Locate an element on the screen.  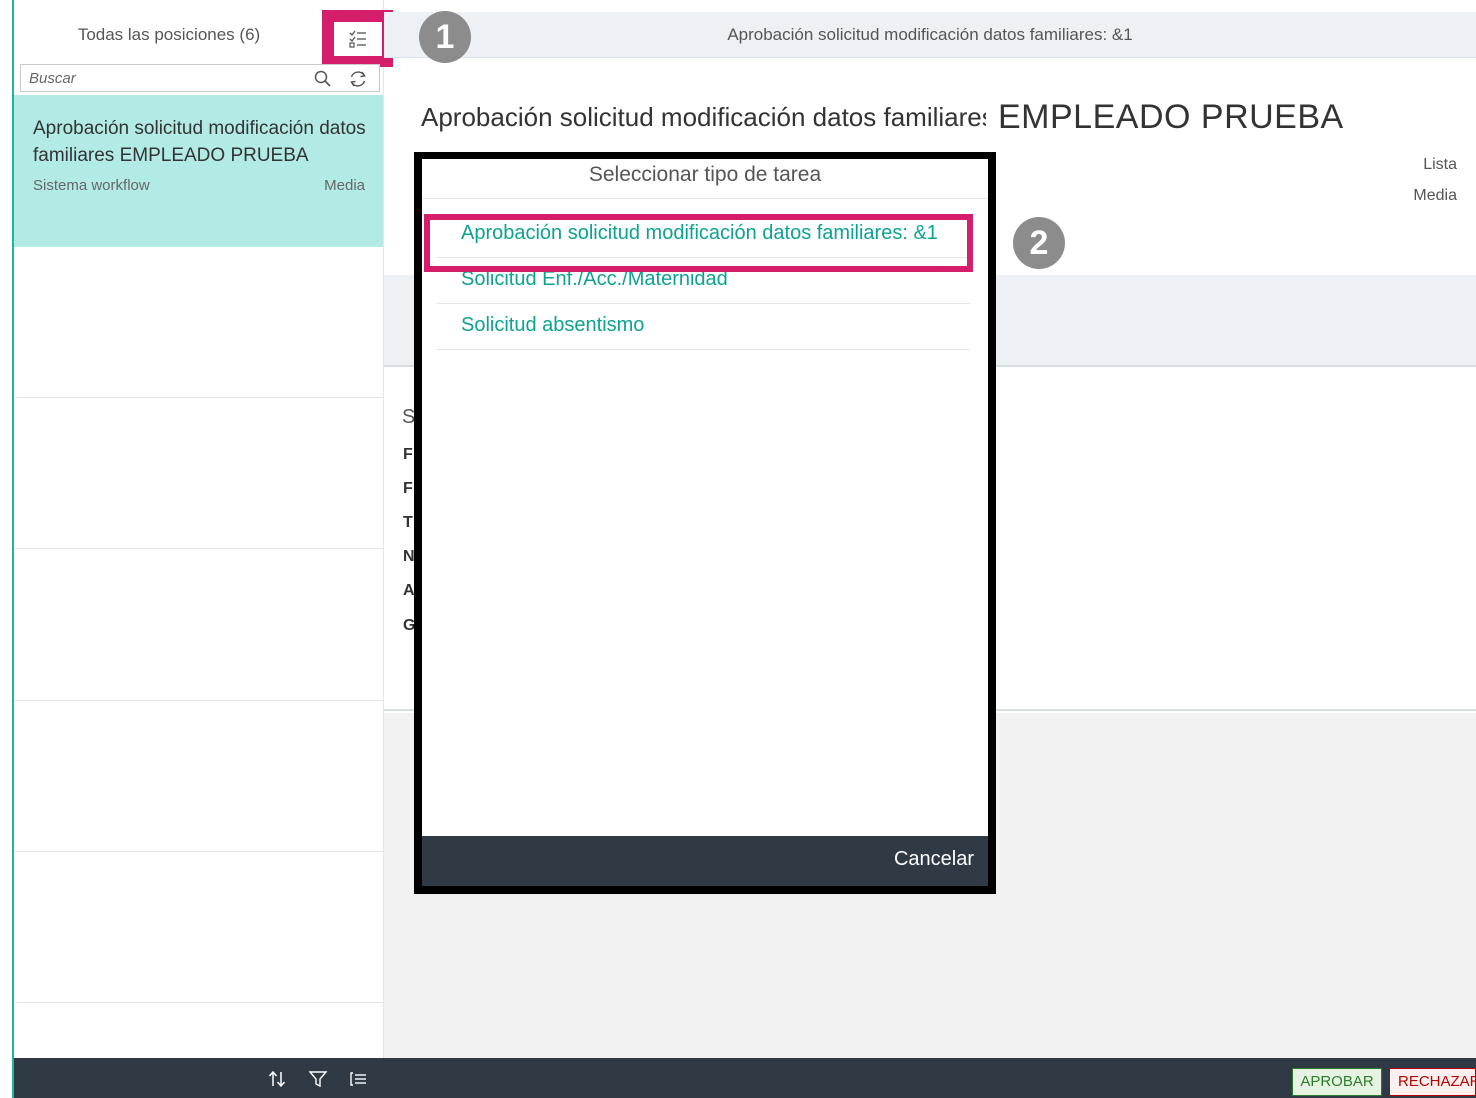
form-label: T is located at coordinates (408, 522).